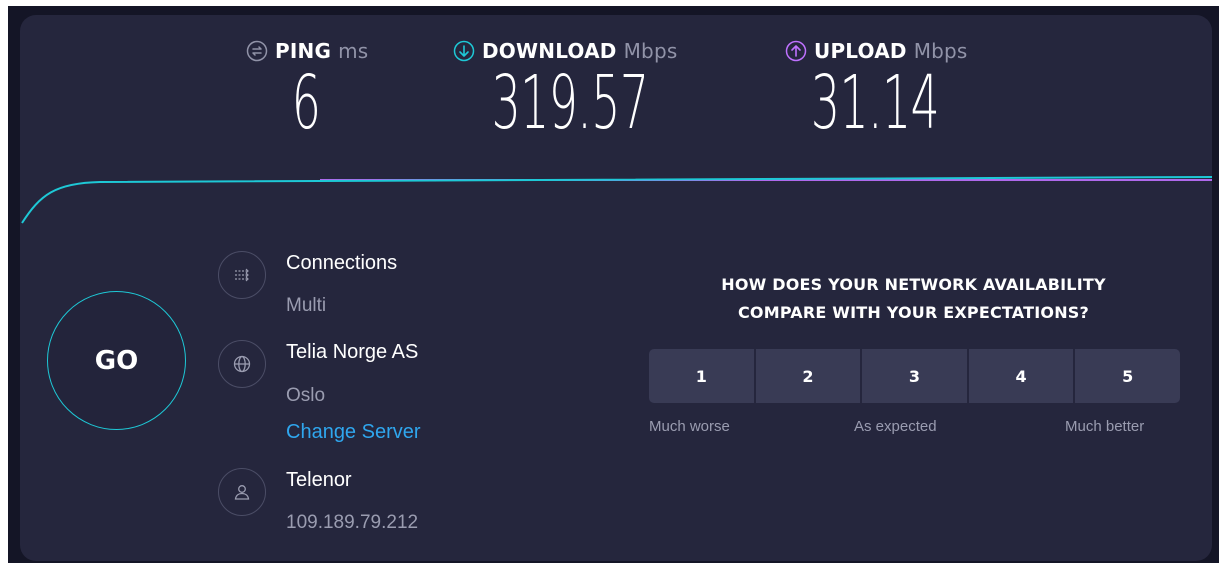 The image size is (1219, 565). Describe the element at coordinates (689, 426) in the screenshot. I see `rating-label-low: Much worse` at that location.